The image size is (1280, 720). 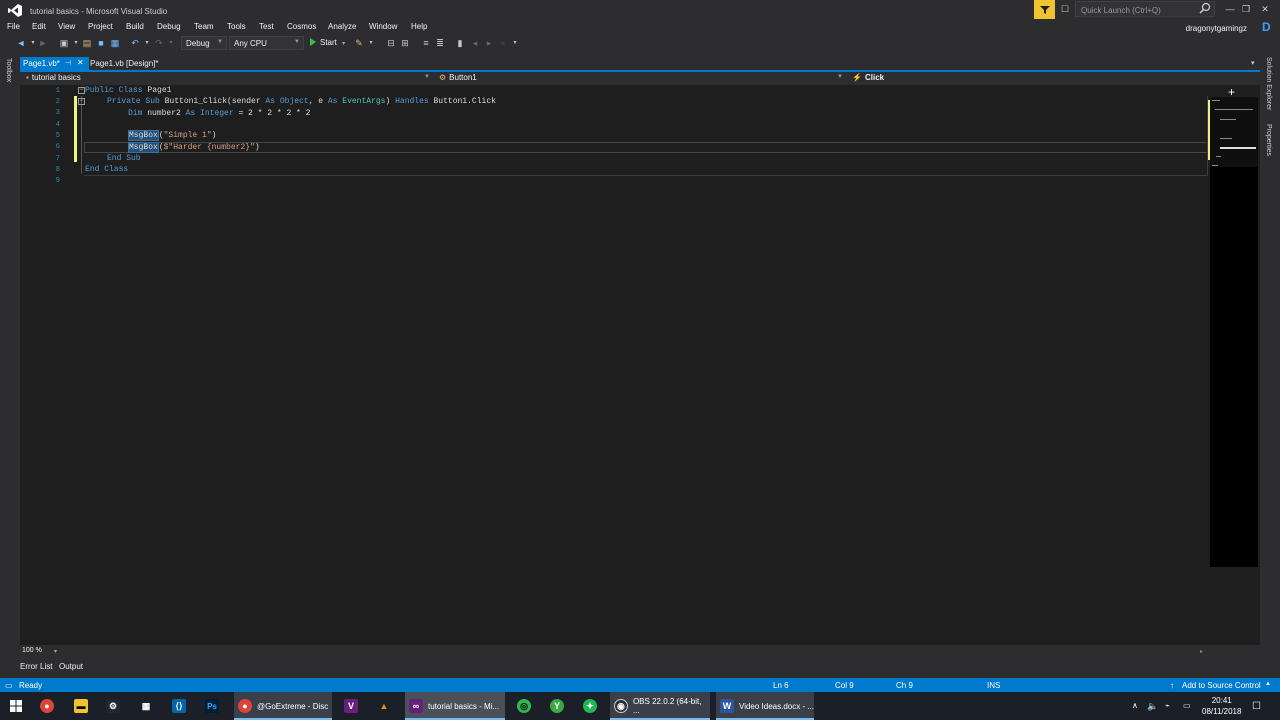 I want to click on taskbar-vs-launcher: V, so click(x=354, y=706).